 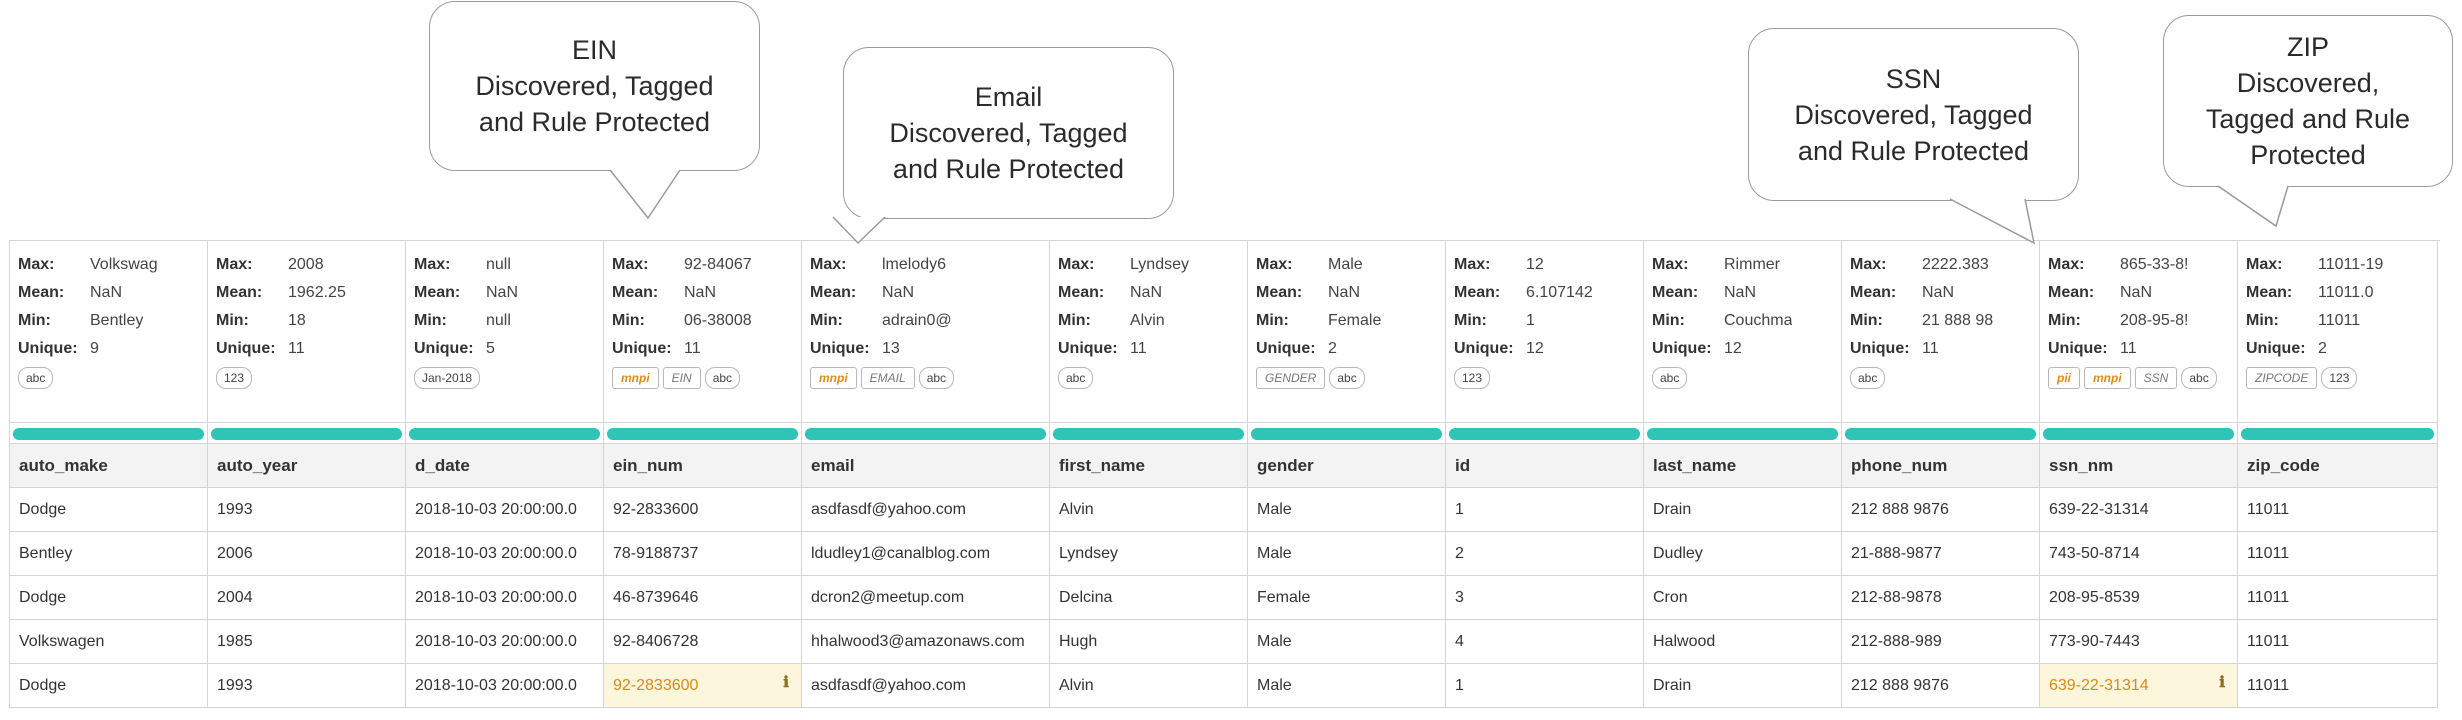 I want to click on table-cell: ldudley1@canalblog.com, so click(x=926, y=554).